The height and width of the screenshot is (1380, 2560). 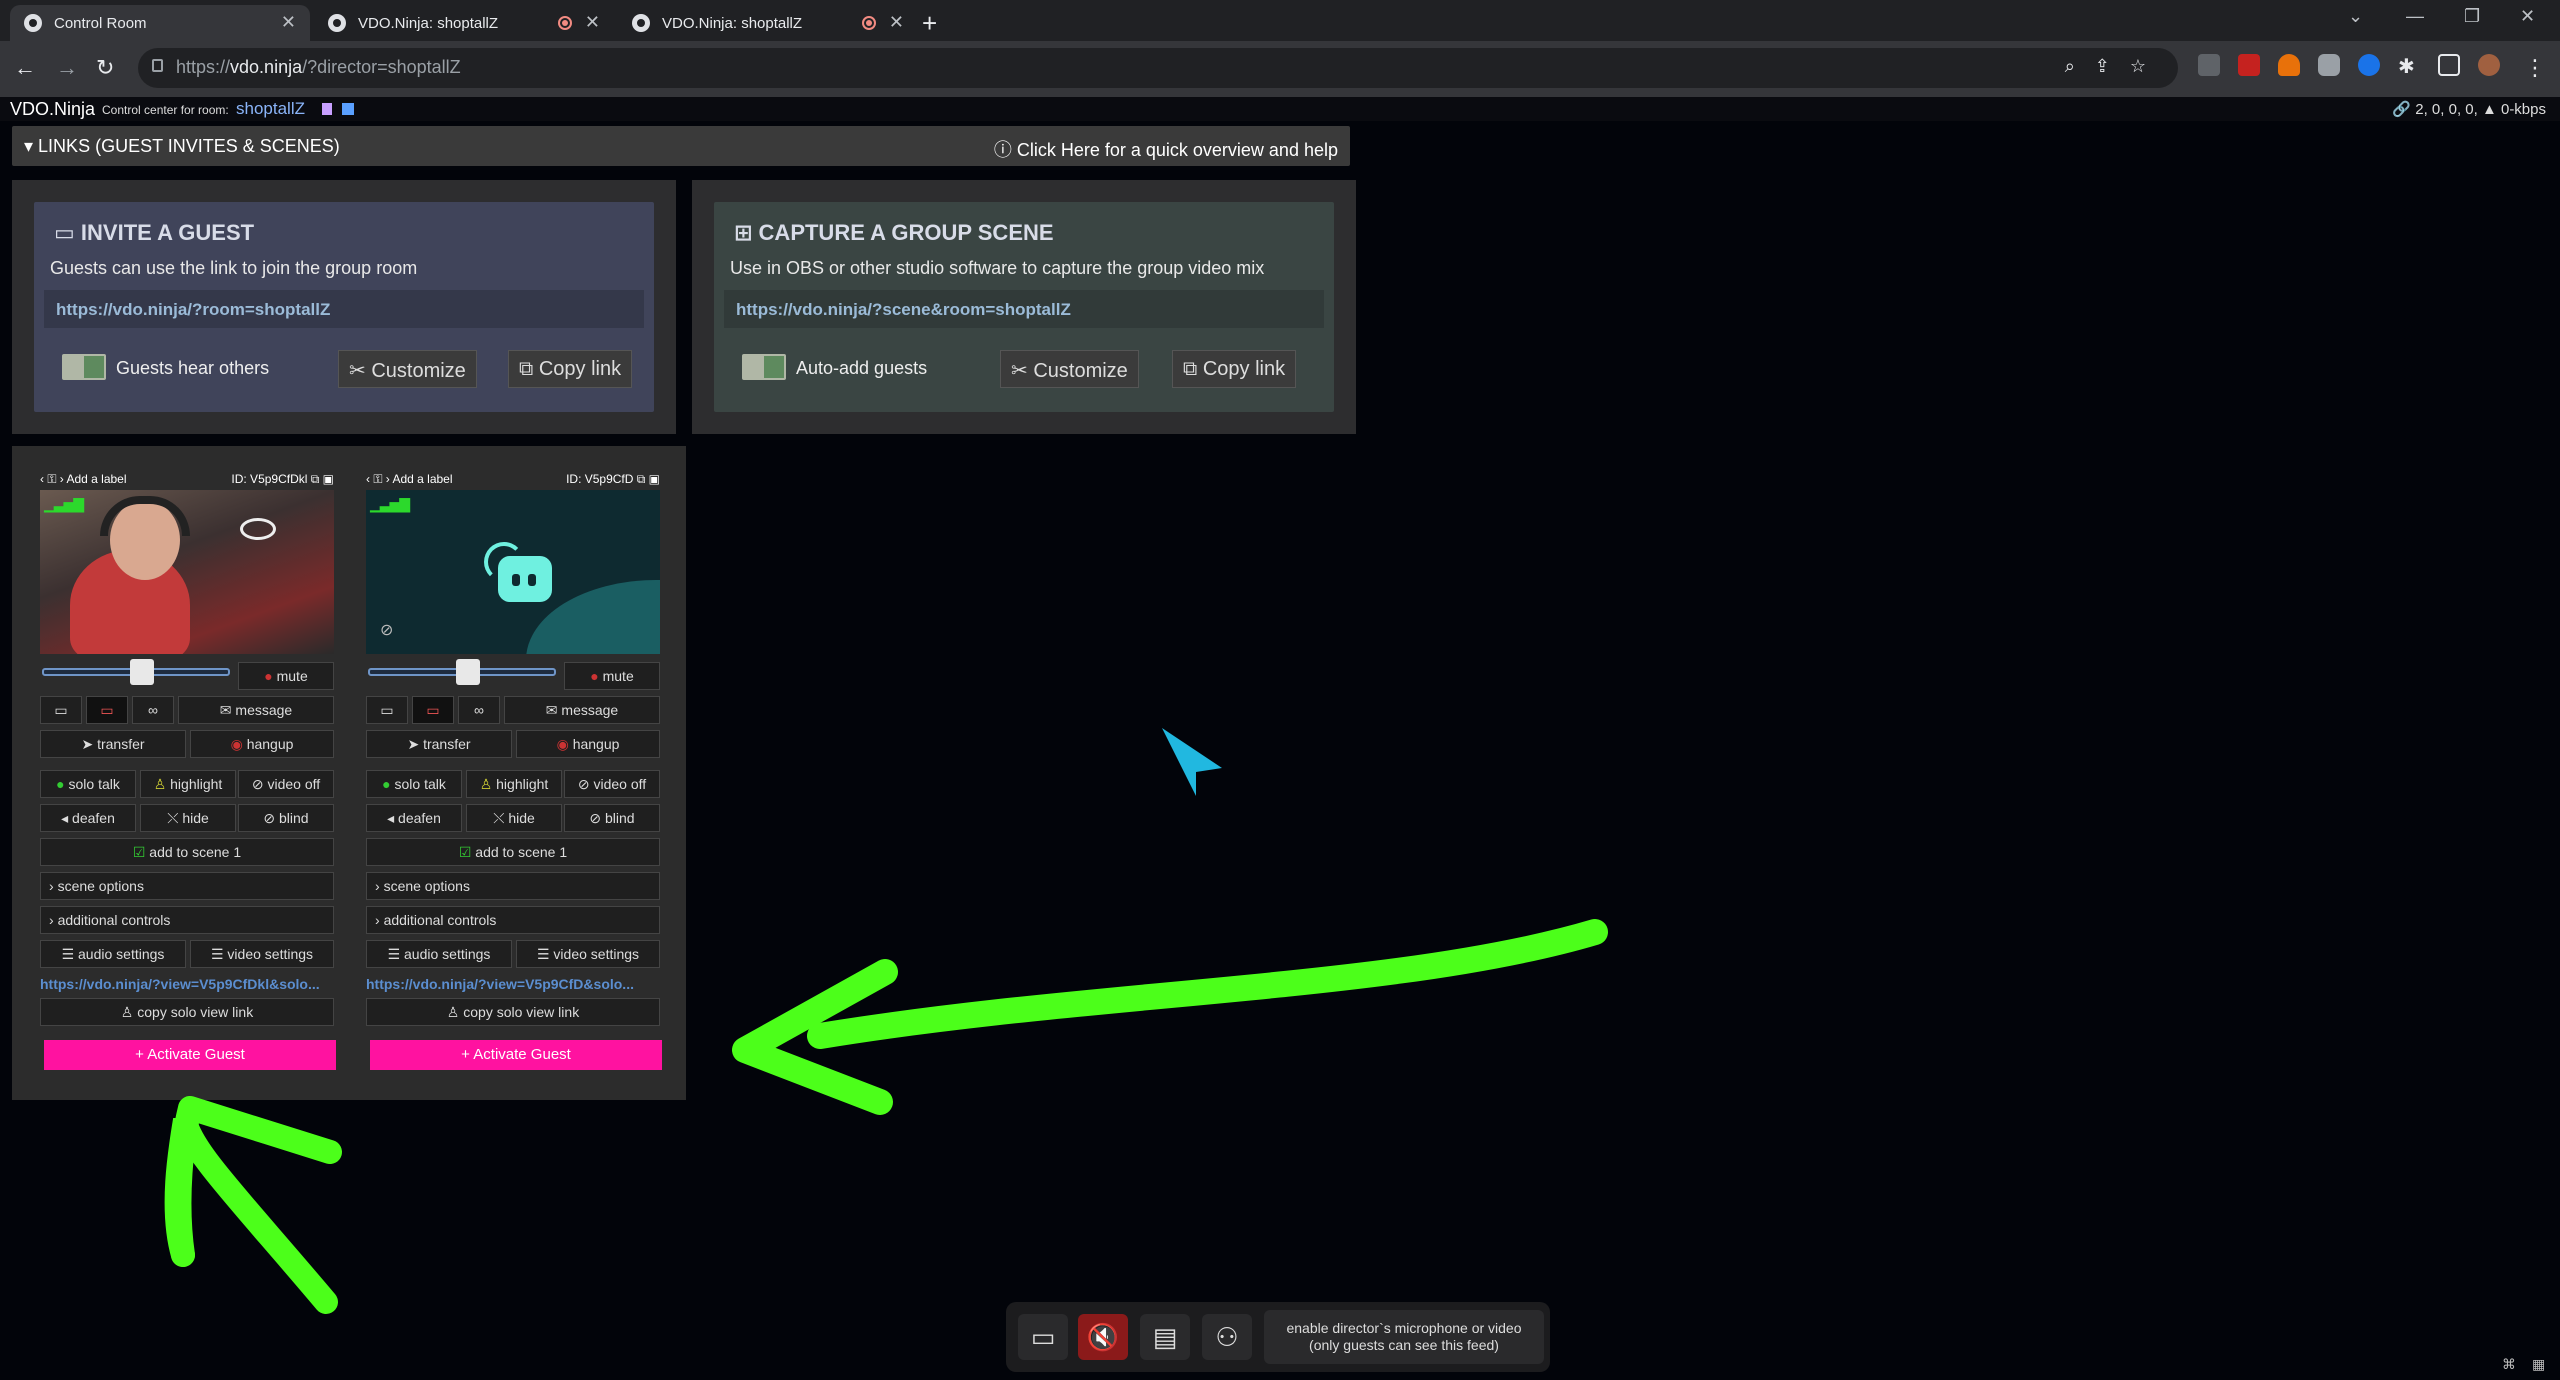 I want to click on annotation-arrow-left-shaft, so click(x=1207, y=984).